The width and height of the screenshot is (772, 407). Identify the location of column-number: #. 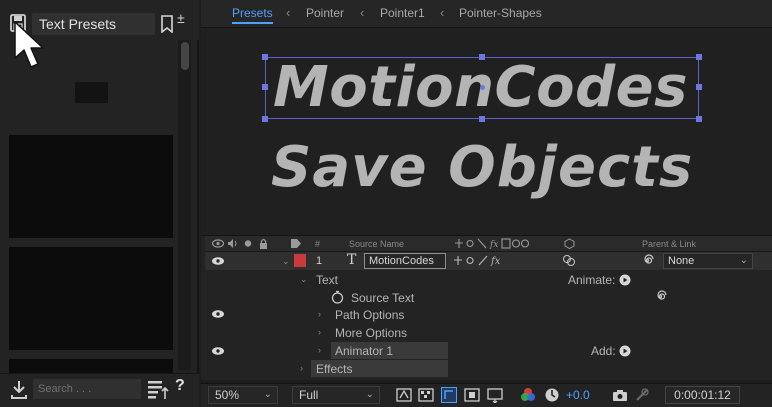
(318, 244).